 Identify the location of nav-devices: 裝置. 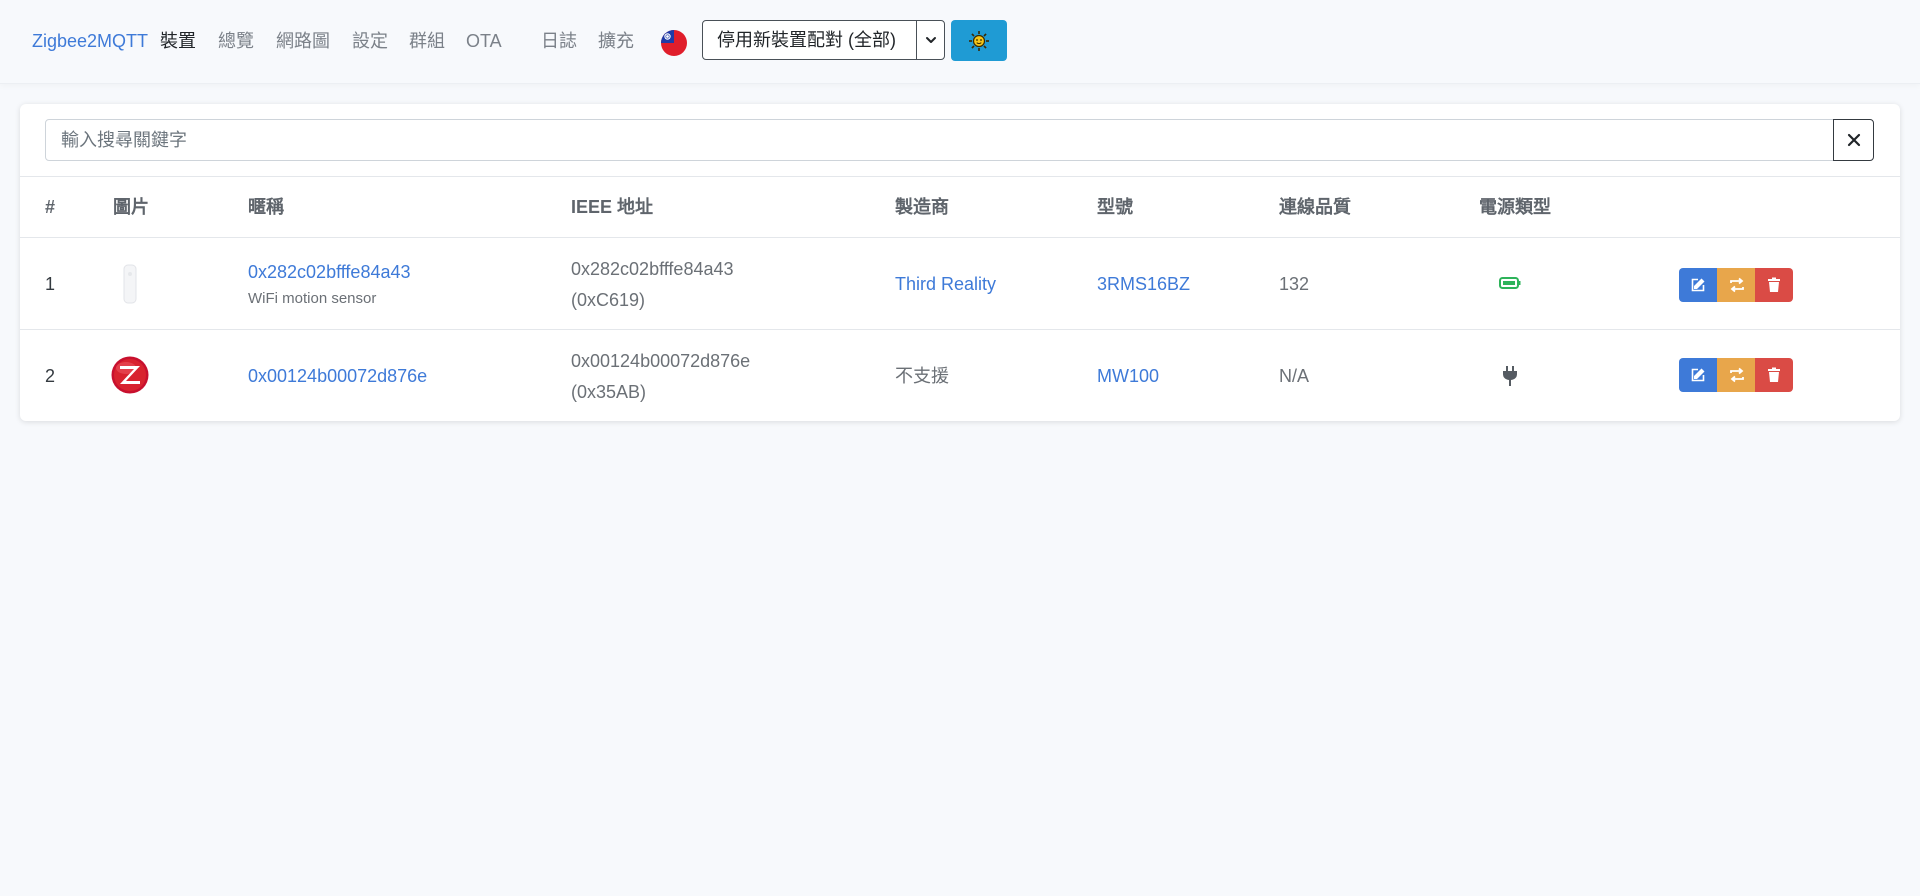
(178, 41).